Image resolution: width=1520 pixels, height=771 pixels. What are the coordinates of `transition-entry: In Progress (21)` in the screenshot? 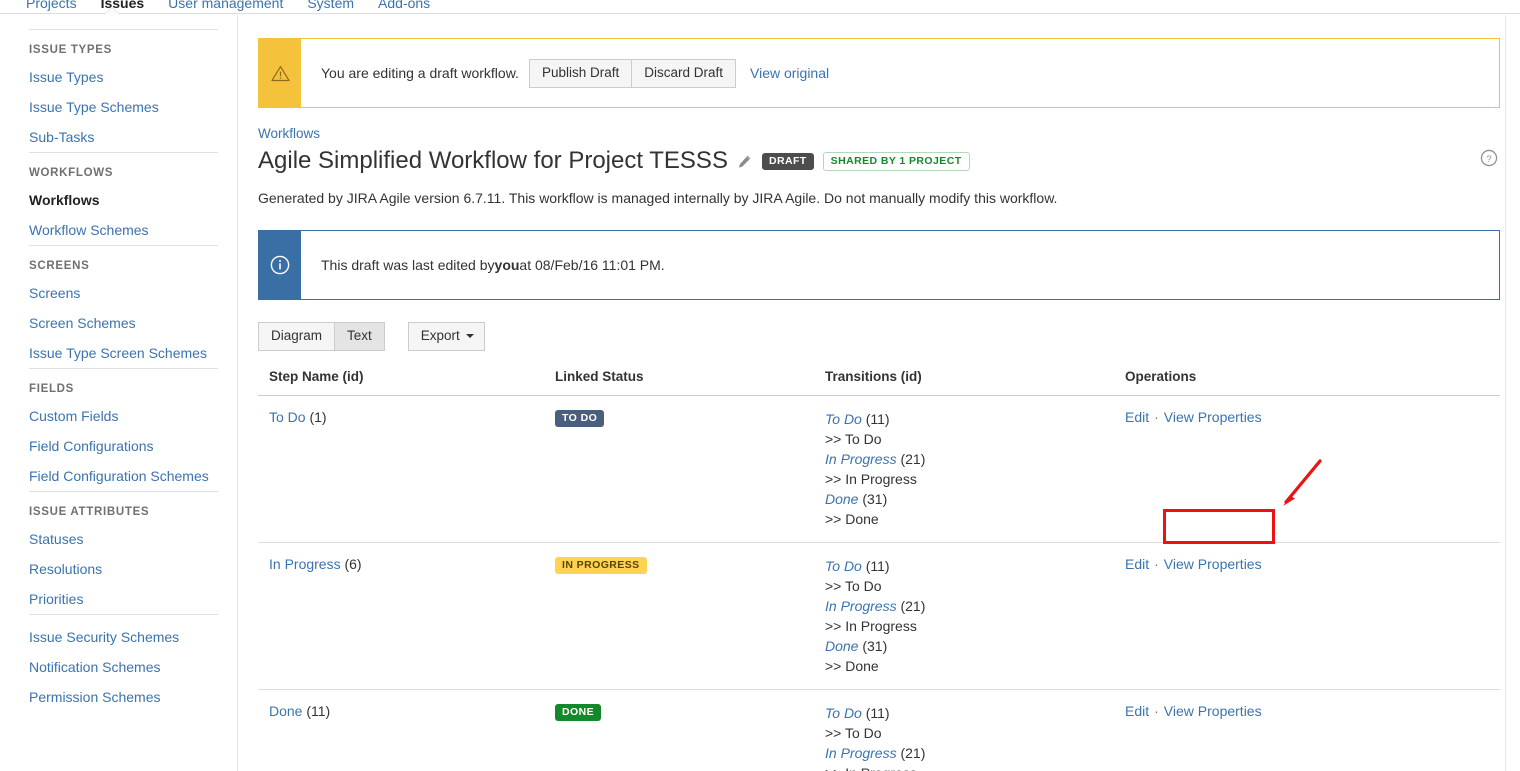 It's located at (969, 753).